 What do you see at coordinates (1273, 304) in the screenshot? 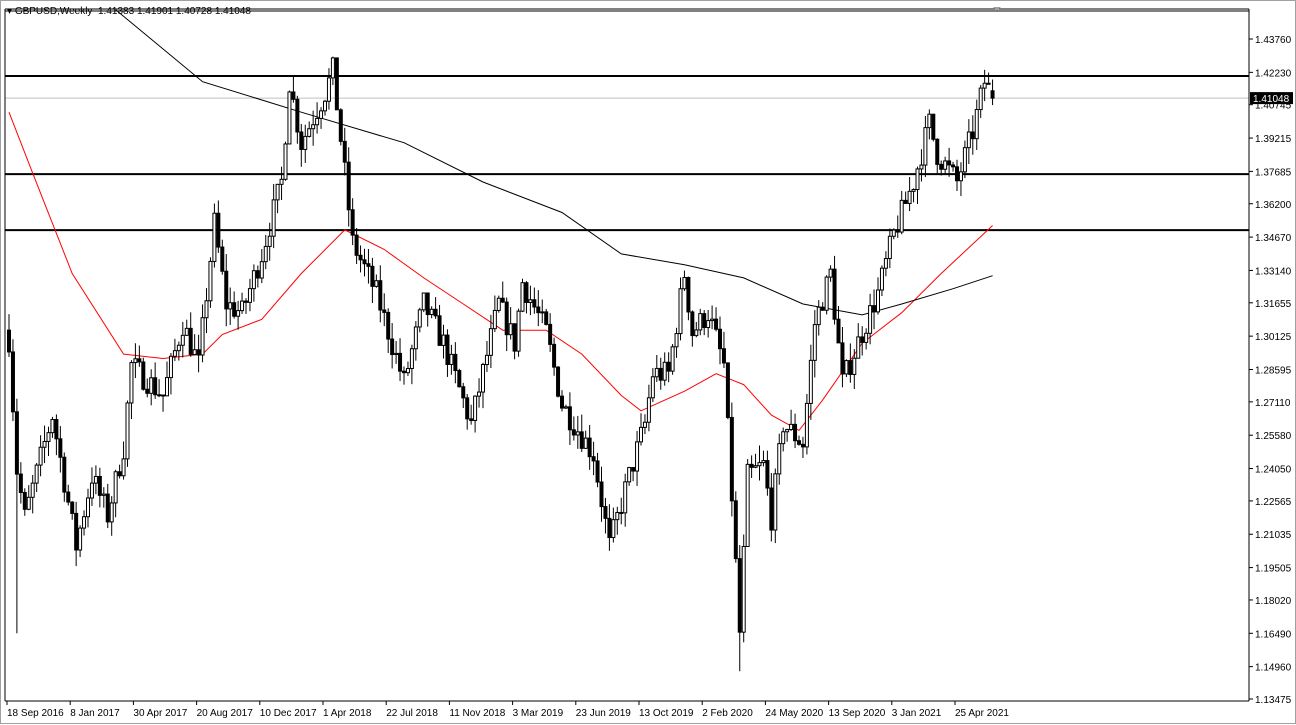
I see `price-tick-label: 1.31655` at bounding box center [1273, 304].